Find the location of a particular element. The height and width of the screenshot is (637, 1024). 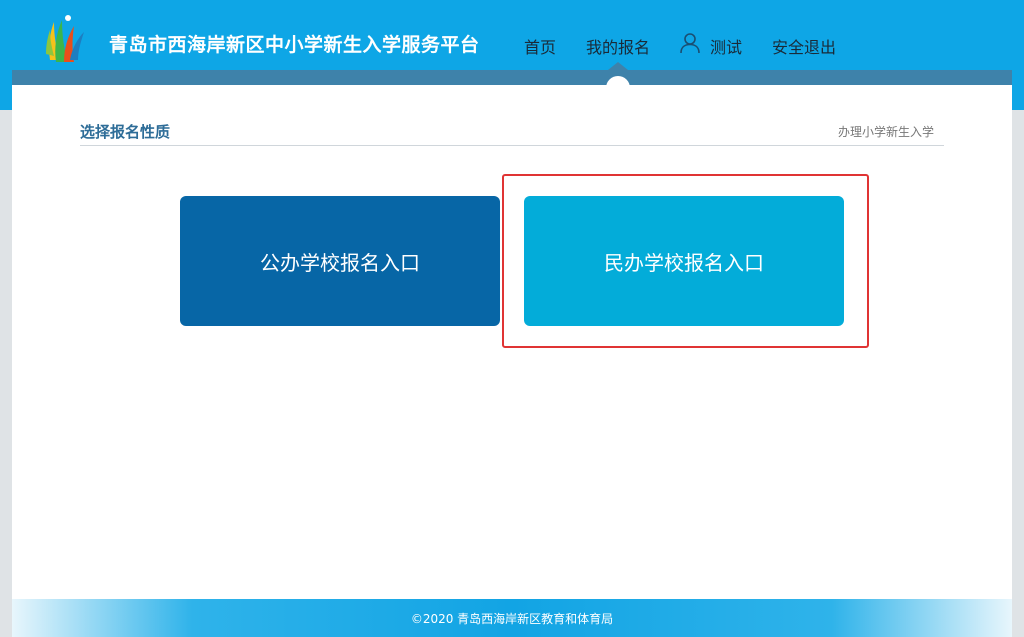

nav-user-name: 测试 is located at coordinates (726, 46).